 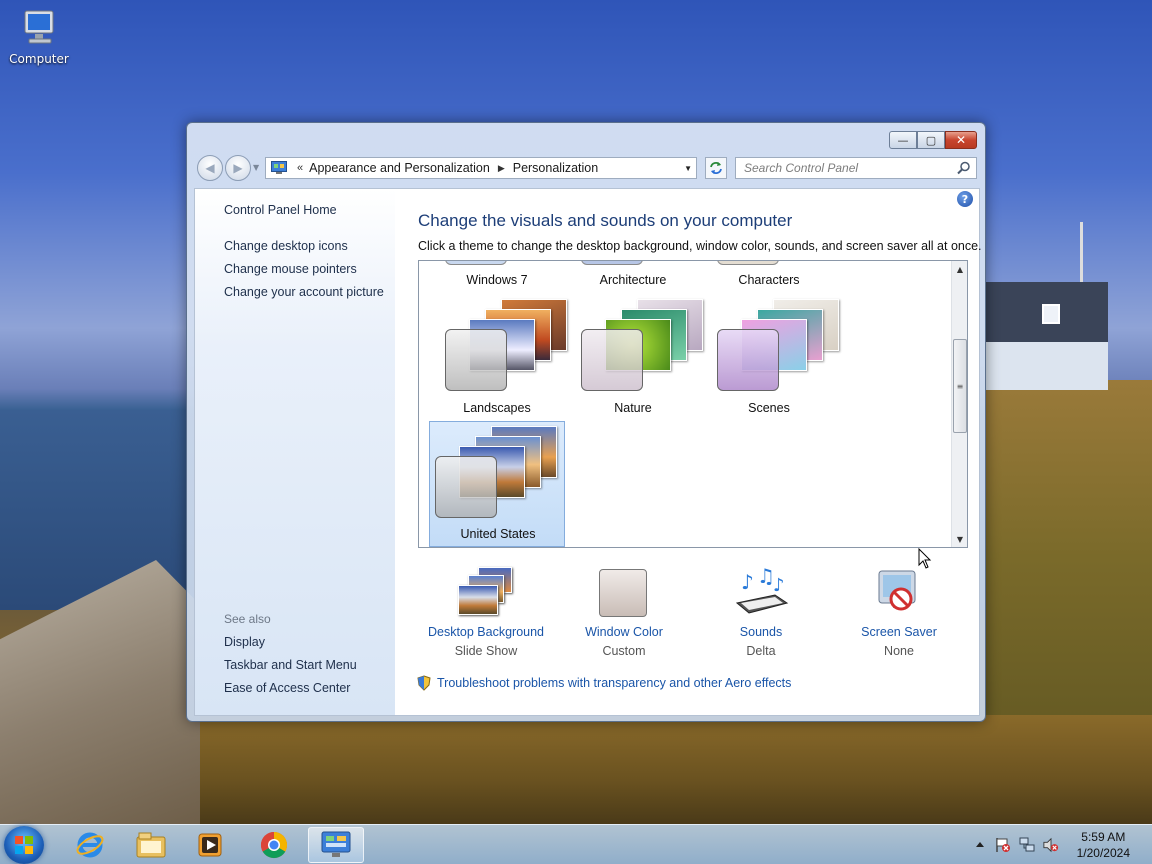 I want to click on setting-label: Window Color, so click(x=624, y=632).